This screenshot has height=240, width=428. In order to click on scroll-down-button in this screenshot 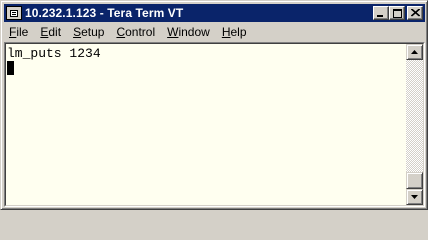, I will do `click(414, 197)`.